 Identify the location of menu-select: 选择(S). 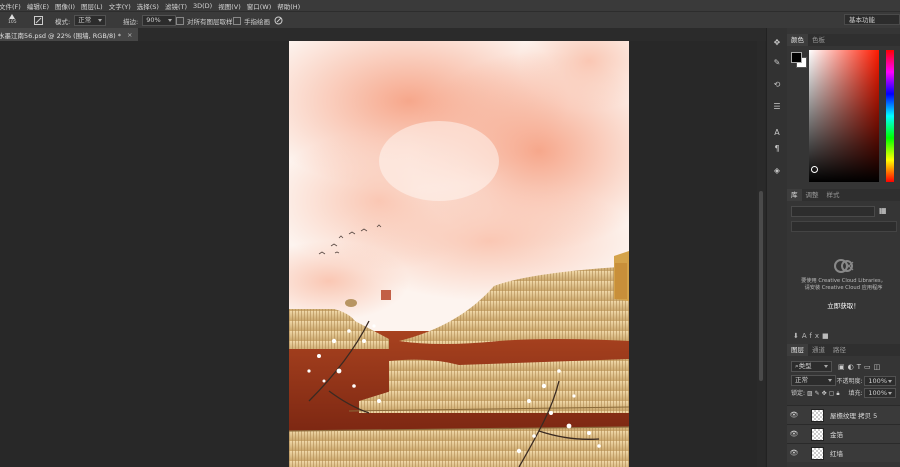
(147, 6).